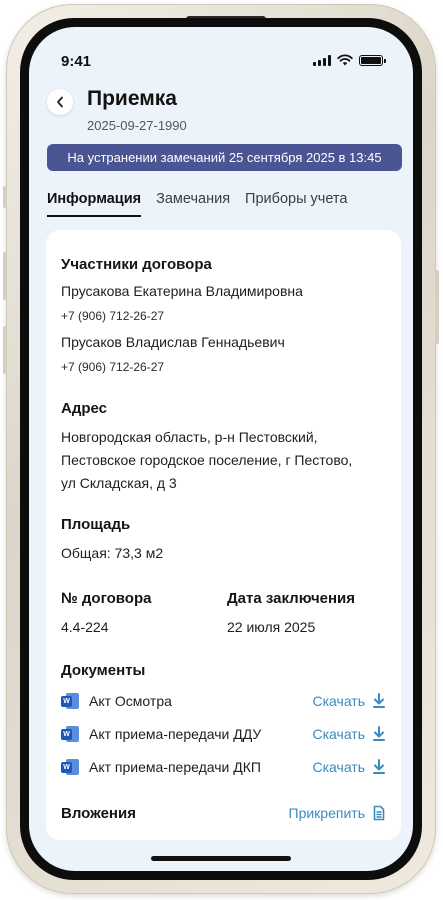  What do you see at coordinates (98, 813) in the screenshot?
I see `attachments-title: Вложения` at bounding box center [98, 813].